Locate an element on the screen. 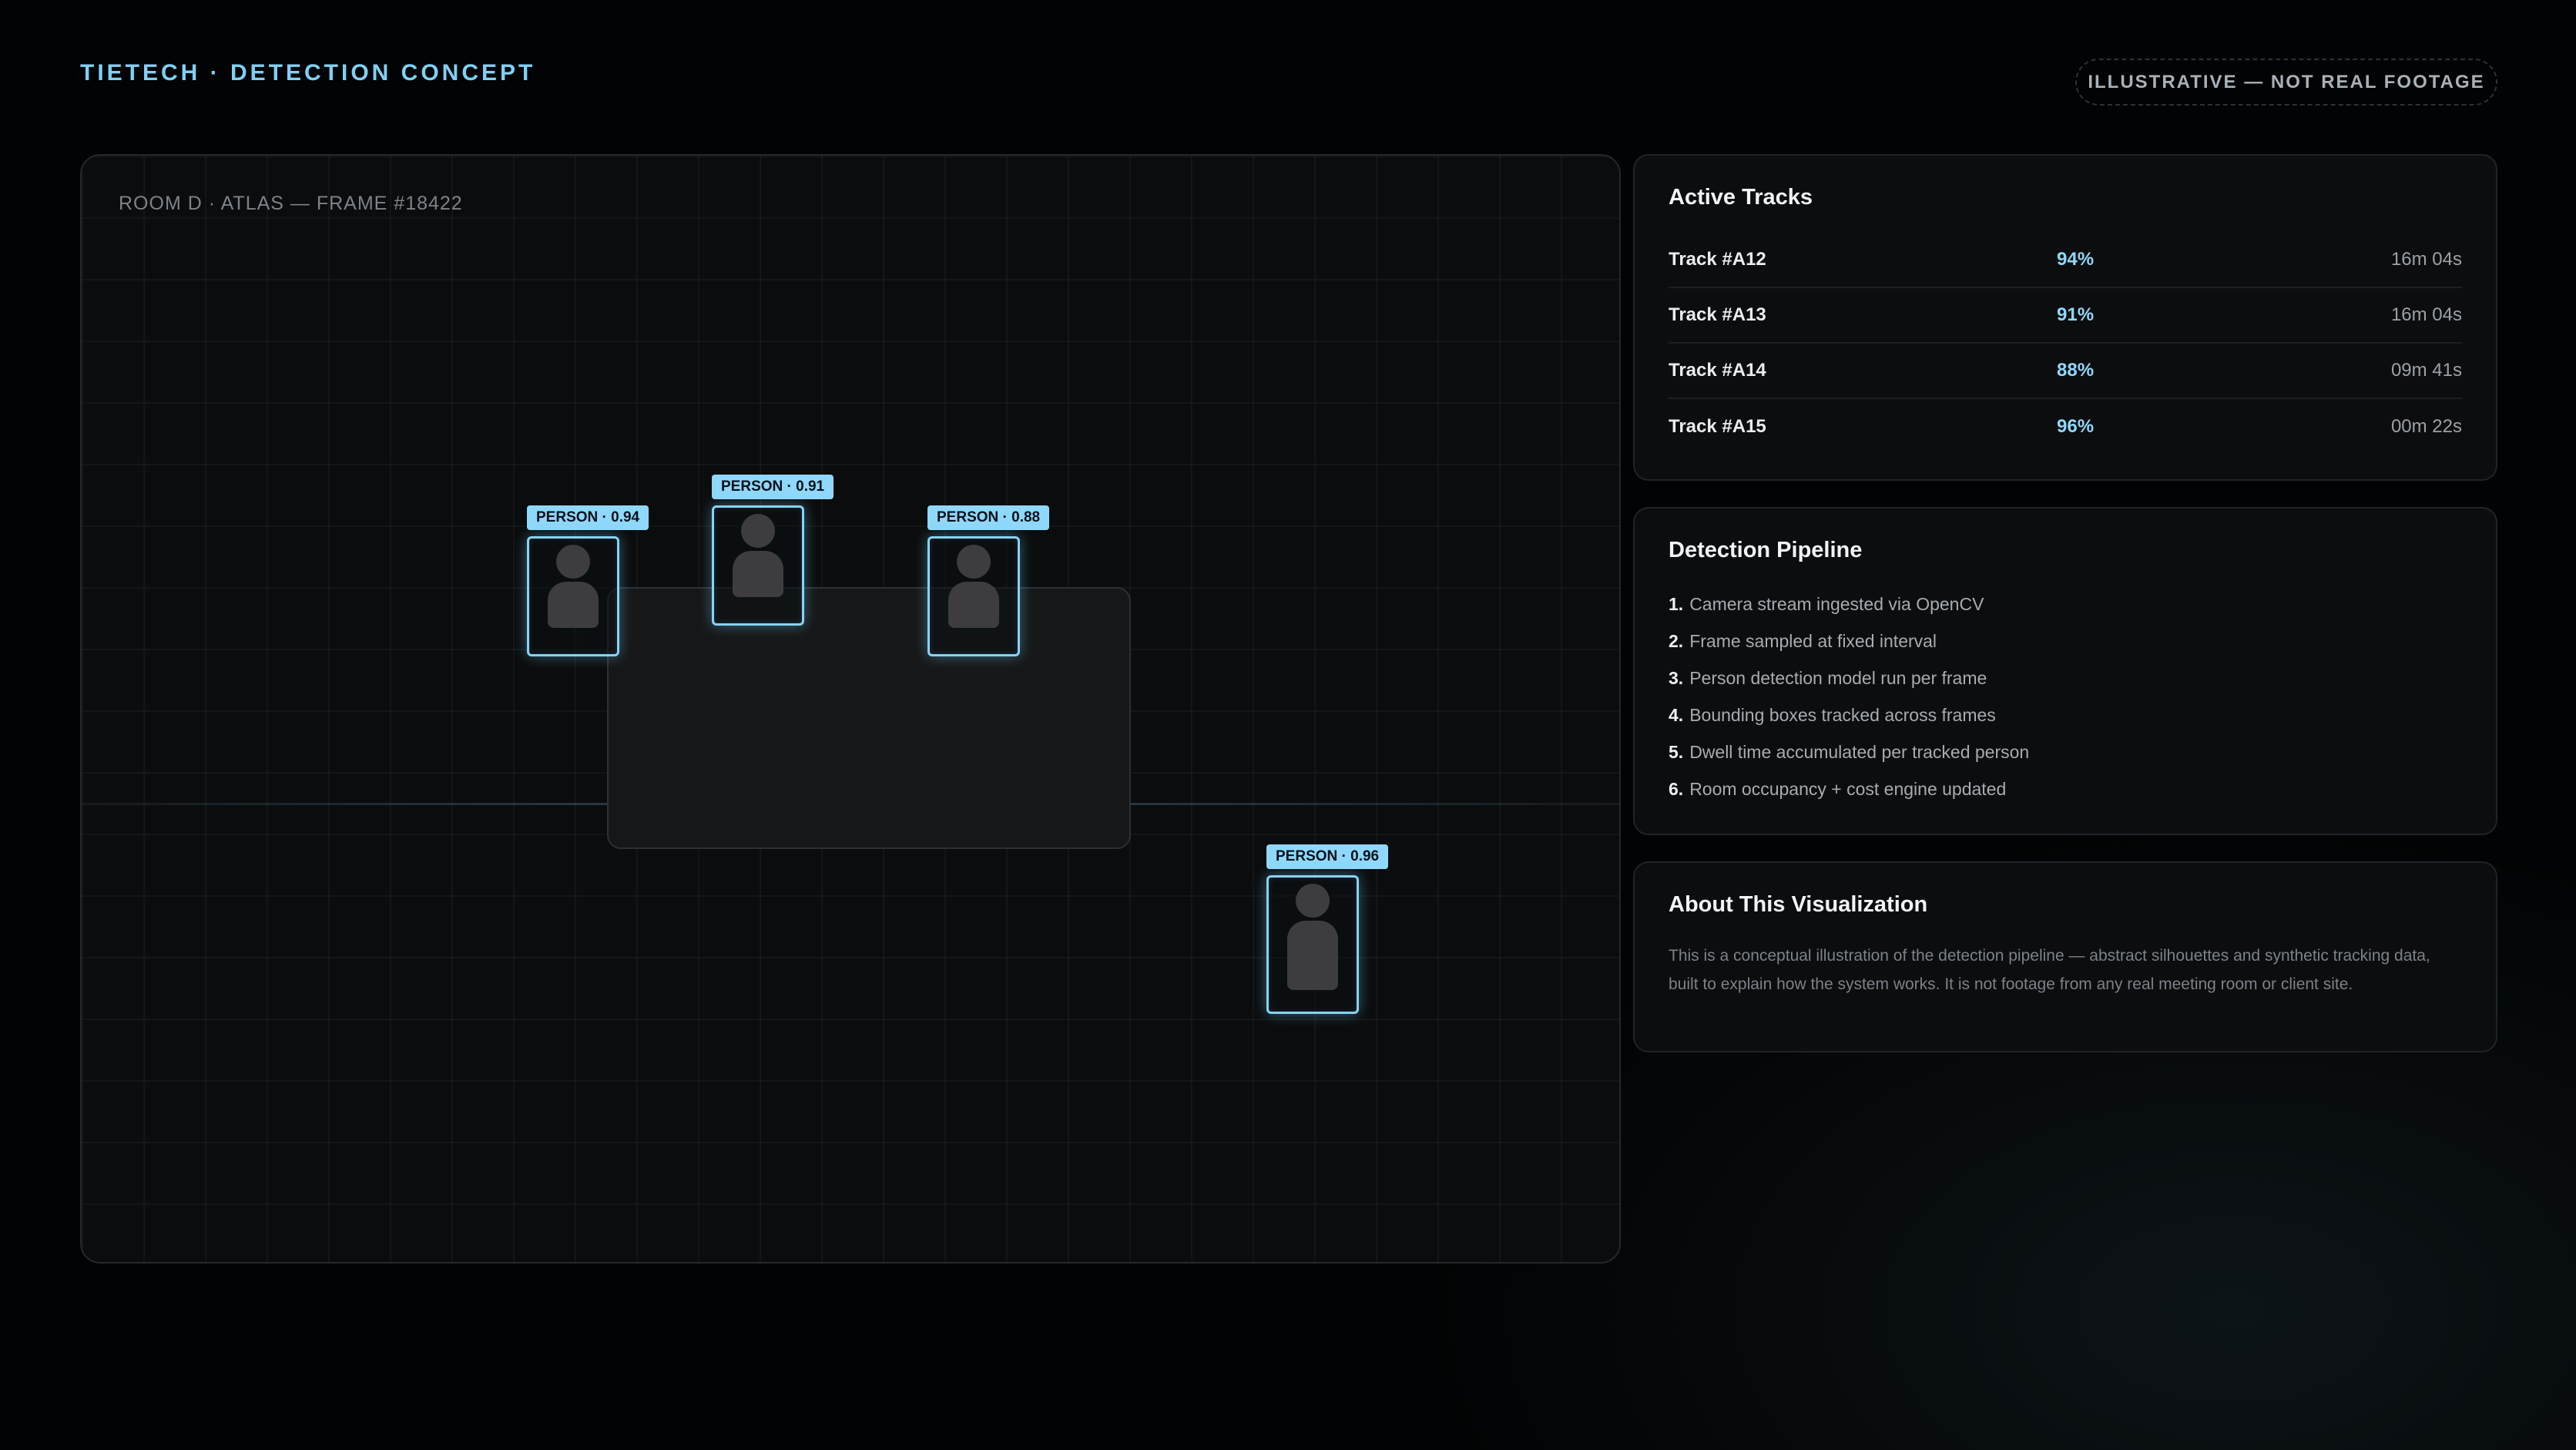  step-number: 5. is located at coordinates (1676, 751).